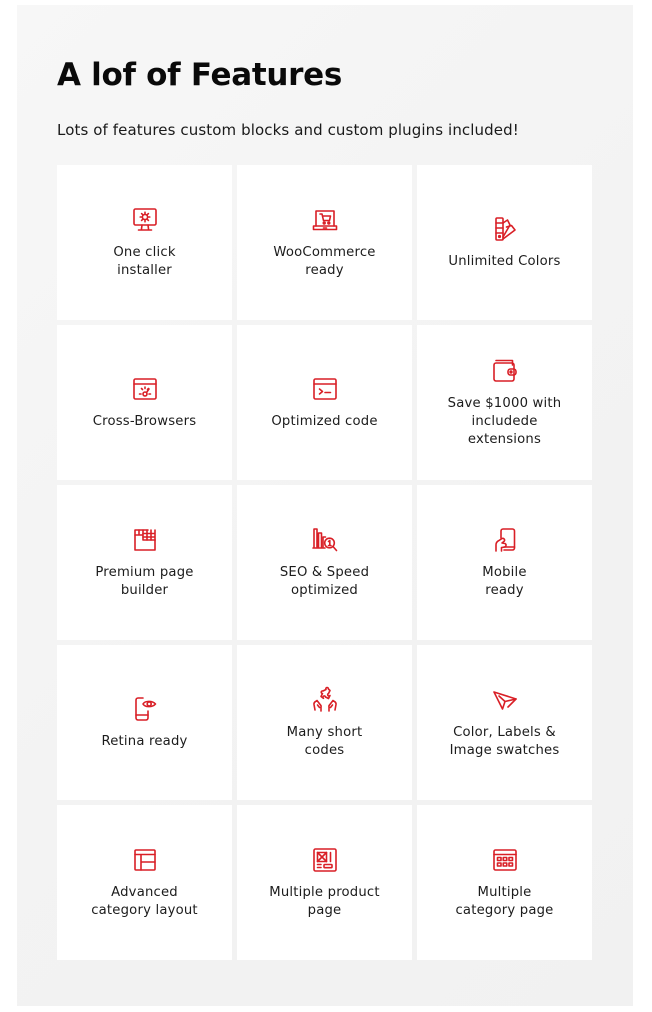 The width and height of the screenshot is (652, 1012). What do you see at coordinates (144, 901) in the screenshot?
I see `feature-label: Advanced category layout` at bounding box center [144, 901].